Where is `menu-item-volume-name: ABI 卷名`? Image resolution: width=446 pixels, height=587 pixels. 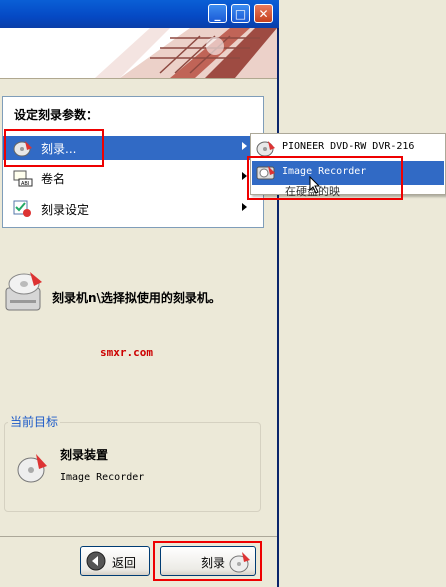 menu-item-volume-name: ABI 卷名 is located at coordinates (132, 178).